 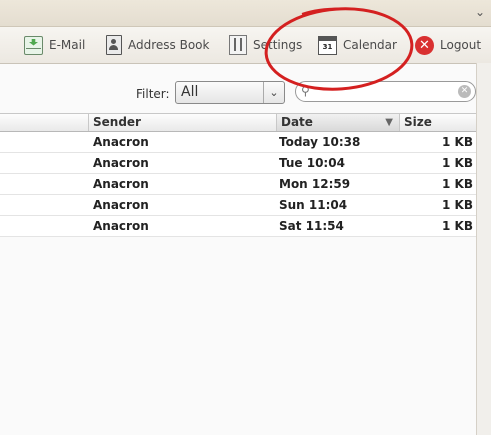 I want to click on logout-icon: ✕, so click(x=424, y=45).